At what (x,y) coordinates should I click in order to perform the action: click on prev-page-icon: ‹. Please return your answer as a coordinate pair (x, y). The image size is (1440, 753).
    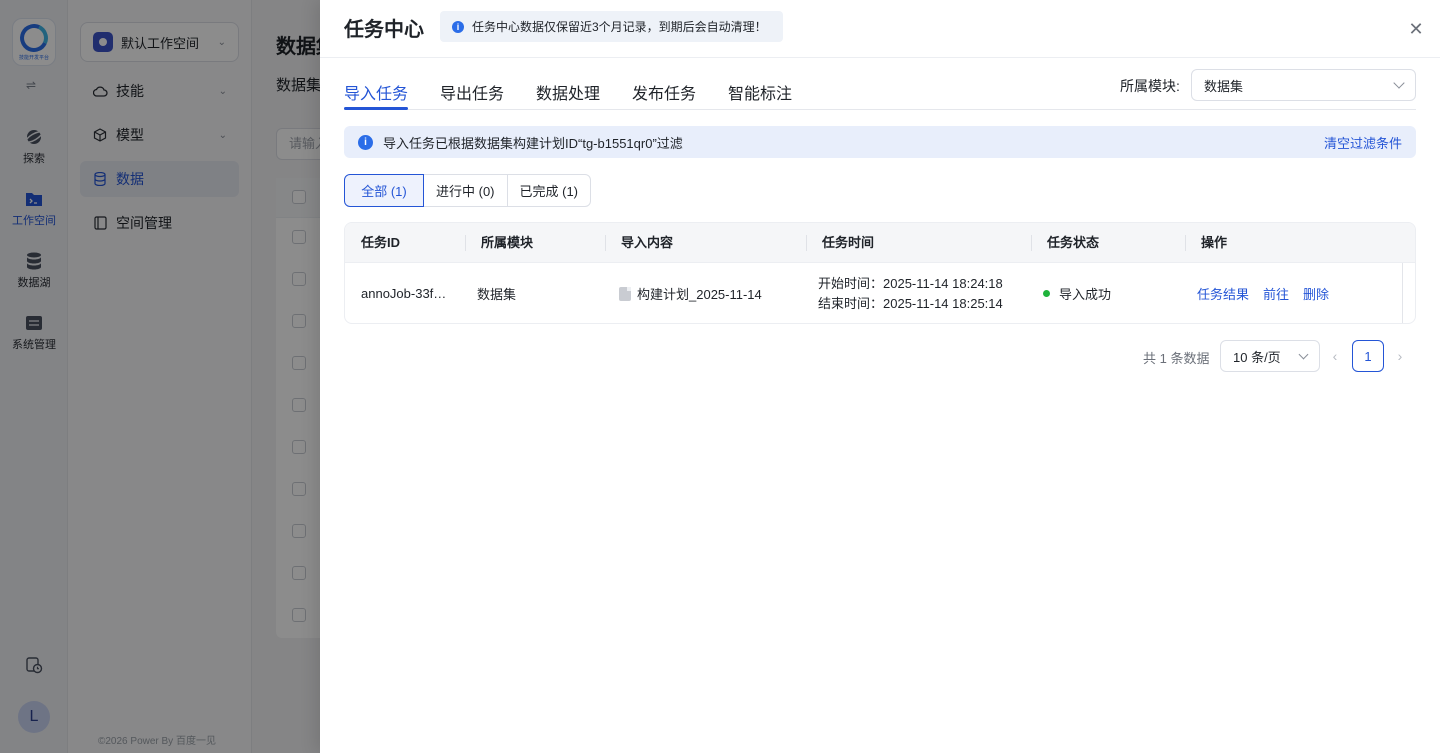
    Looking at the image, I should click on (1335, 356).